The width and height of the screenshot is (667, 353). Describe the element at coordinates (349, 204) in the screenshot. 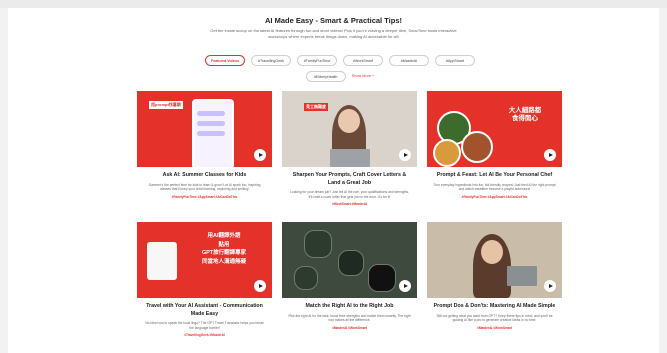

I see `card-tags: #WorkSmart #MasterAI` at that location.